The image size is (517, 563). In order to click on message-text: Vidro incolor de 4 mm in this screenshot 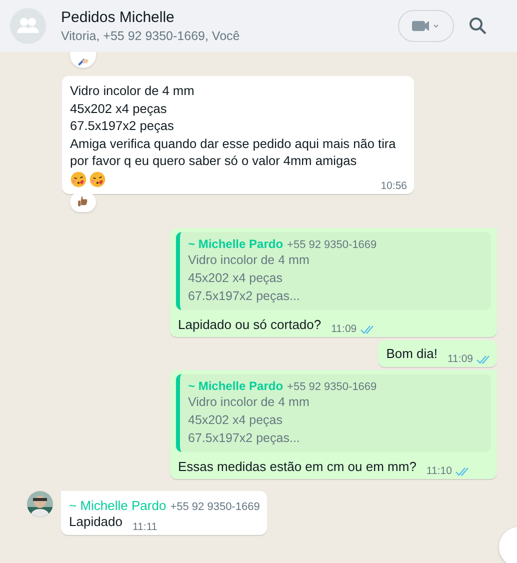, I will do `click(133, 91)`.